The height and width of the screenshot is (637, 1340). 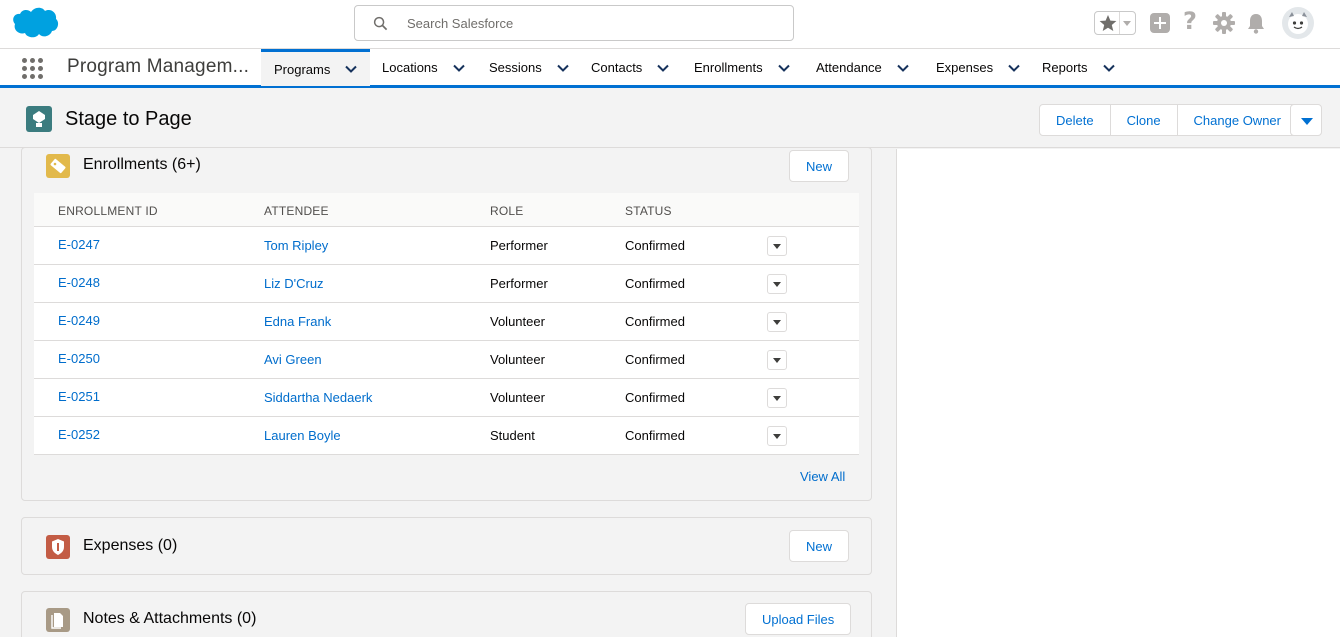 I want to click on tab-contacts: Contacts, so click(x=630, y=67).